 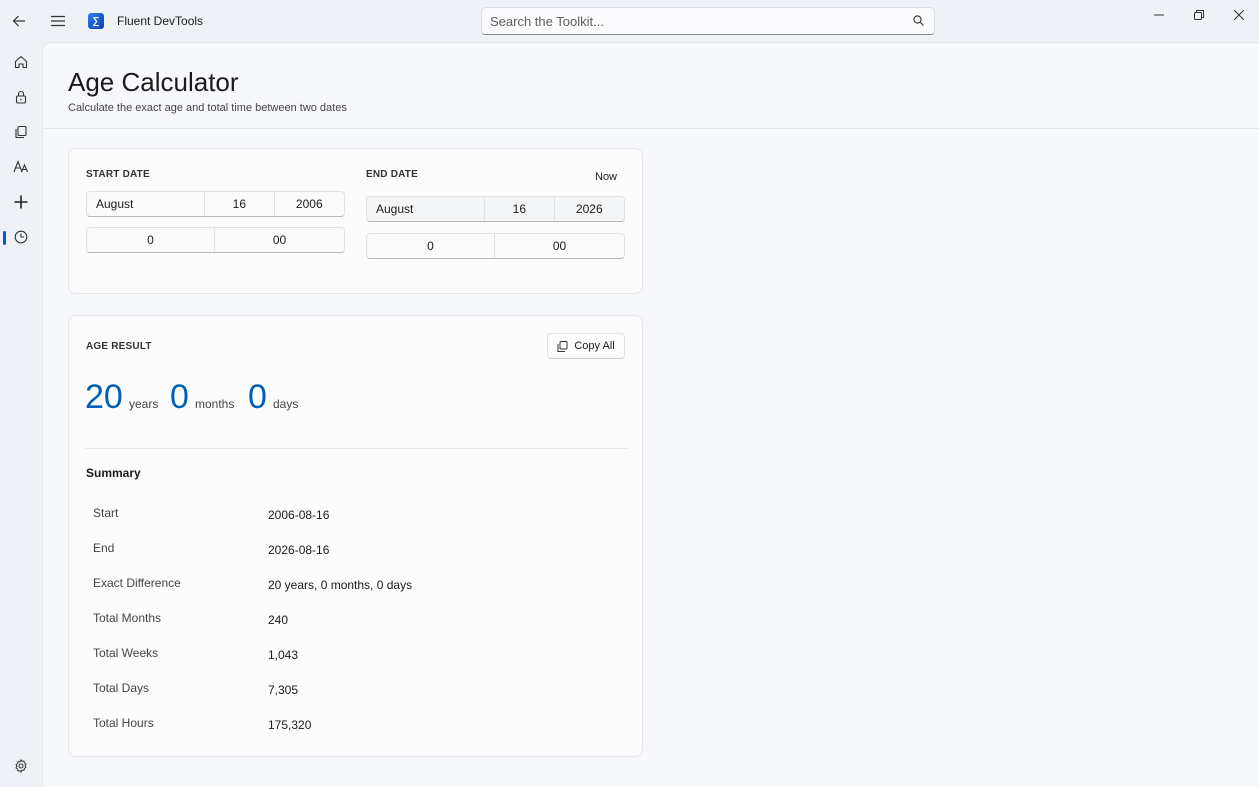 What do you see at coordinates (520, 209) in the screenshot?
I see `end-day-field: 16` at bounding box center [520, 209].